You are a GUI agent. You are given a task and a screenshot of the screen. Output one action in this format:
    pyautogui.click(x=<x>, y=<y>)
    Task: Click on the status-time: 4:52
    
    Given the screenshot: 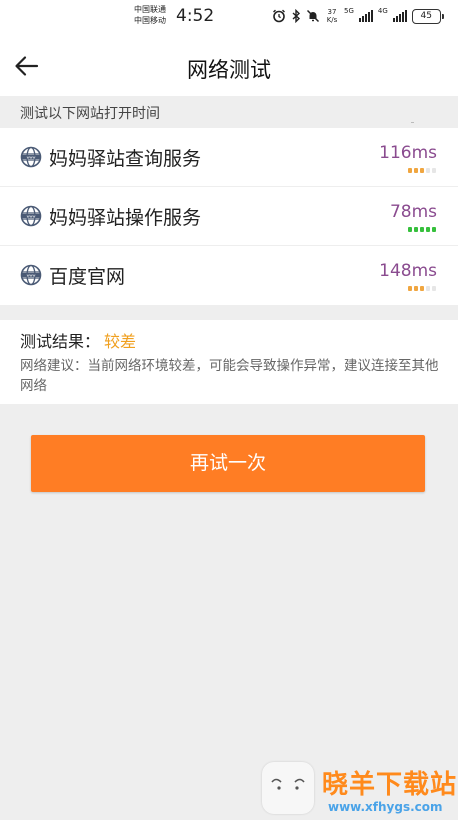 What is the action you would take?
    pyautogui.click(x=195, y=16)
    